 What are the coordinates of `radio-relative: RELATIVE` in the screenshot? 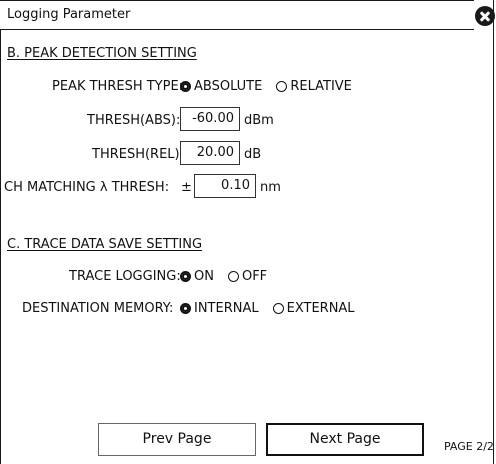 It's located at (314, 86).